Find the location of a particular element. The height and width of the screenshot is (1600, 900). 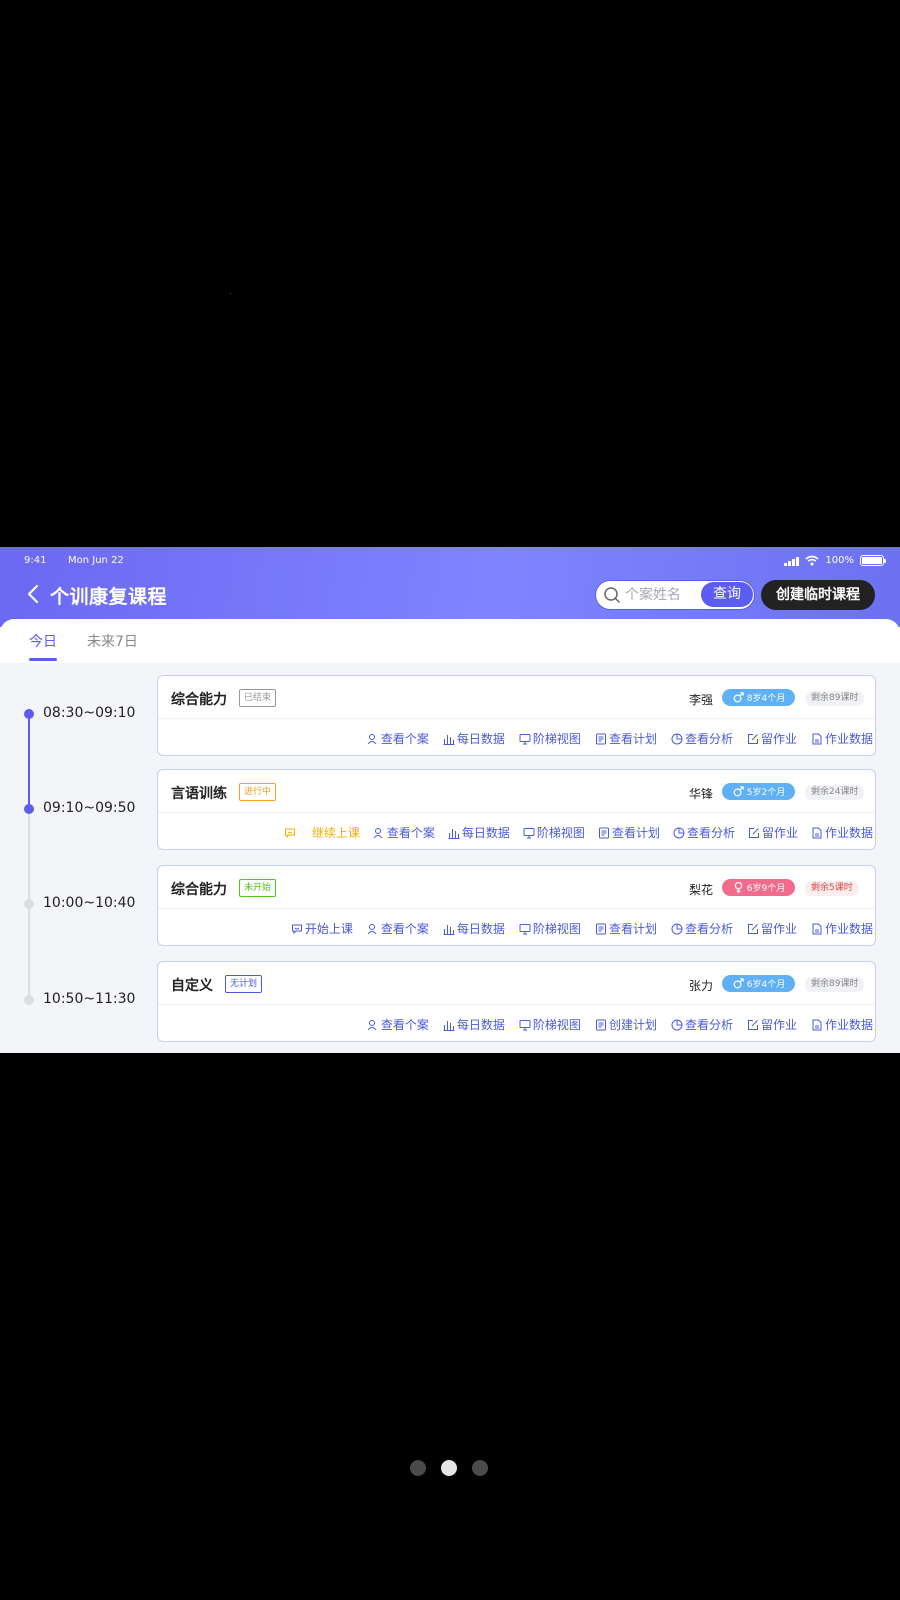

course-name: 言语训练 is located at coordinates (199, 794).